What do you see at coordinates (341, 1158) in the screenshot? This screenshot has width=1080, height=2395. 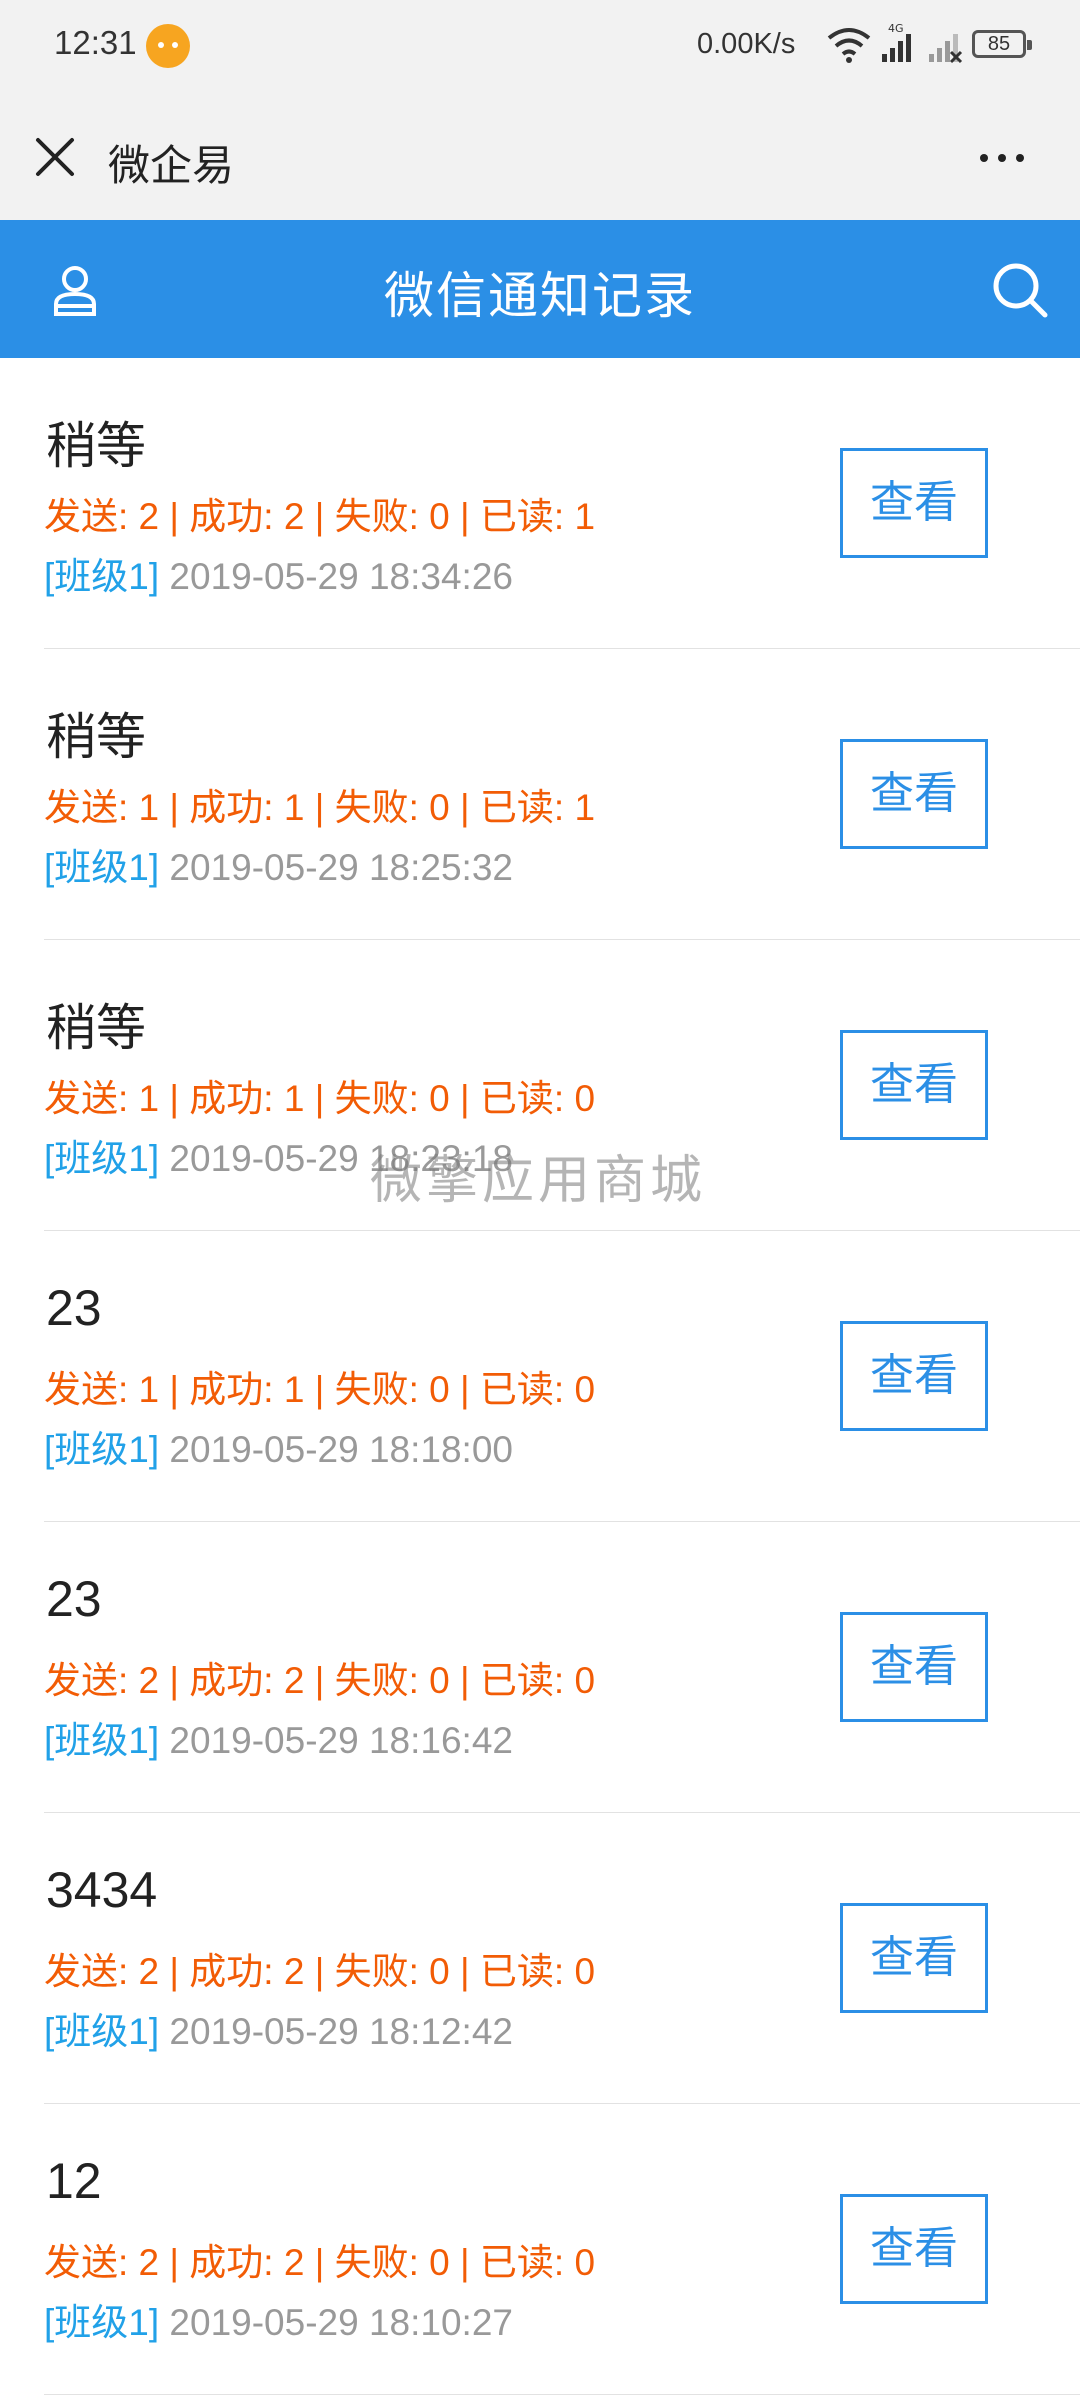 I see `record-timestamp: 2019-05-29 18:23:18` at bounding box center [341, 1158].